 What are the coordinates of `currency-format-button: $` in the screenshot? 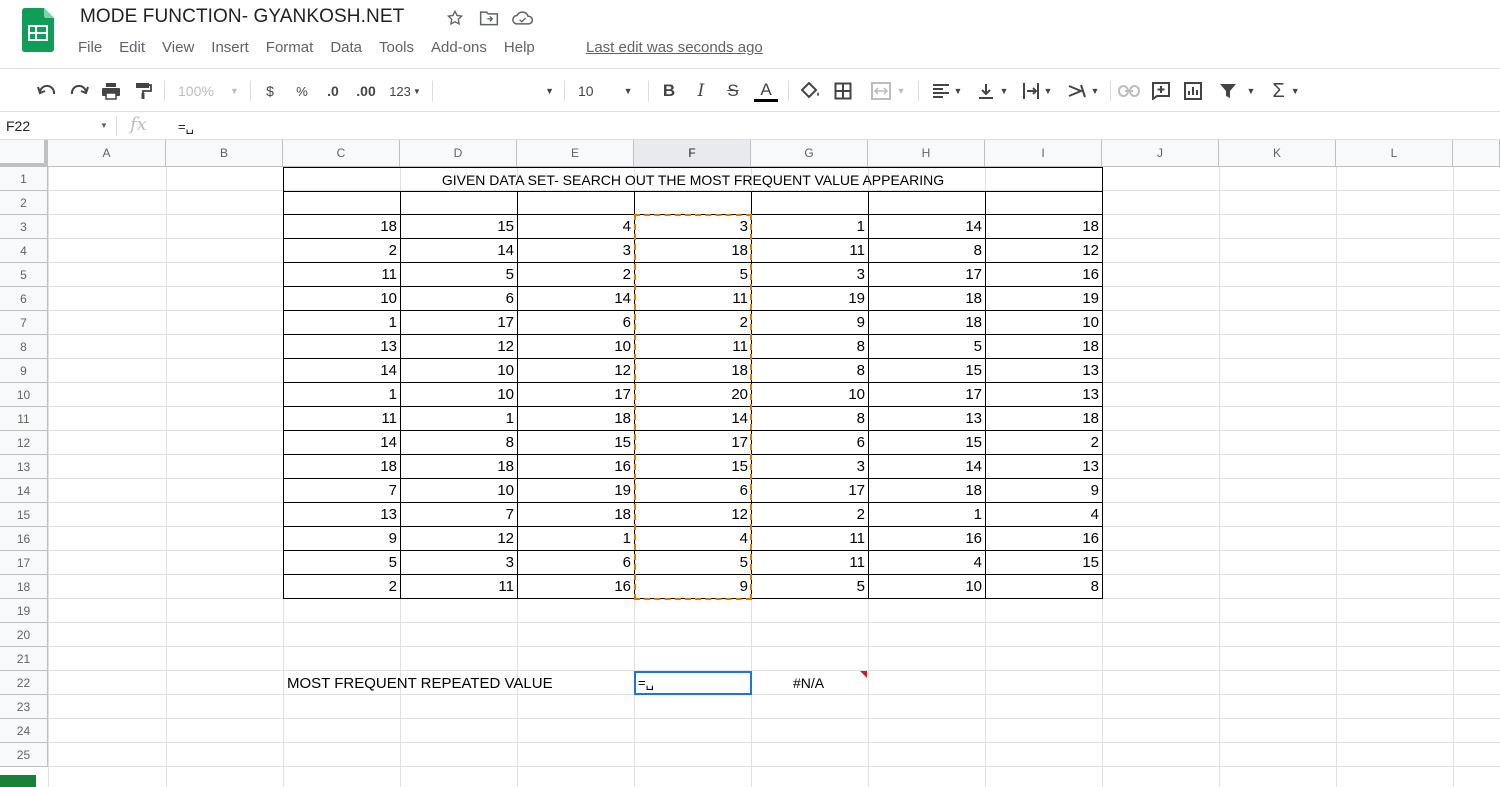 It's located at (270, 91).